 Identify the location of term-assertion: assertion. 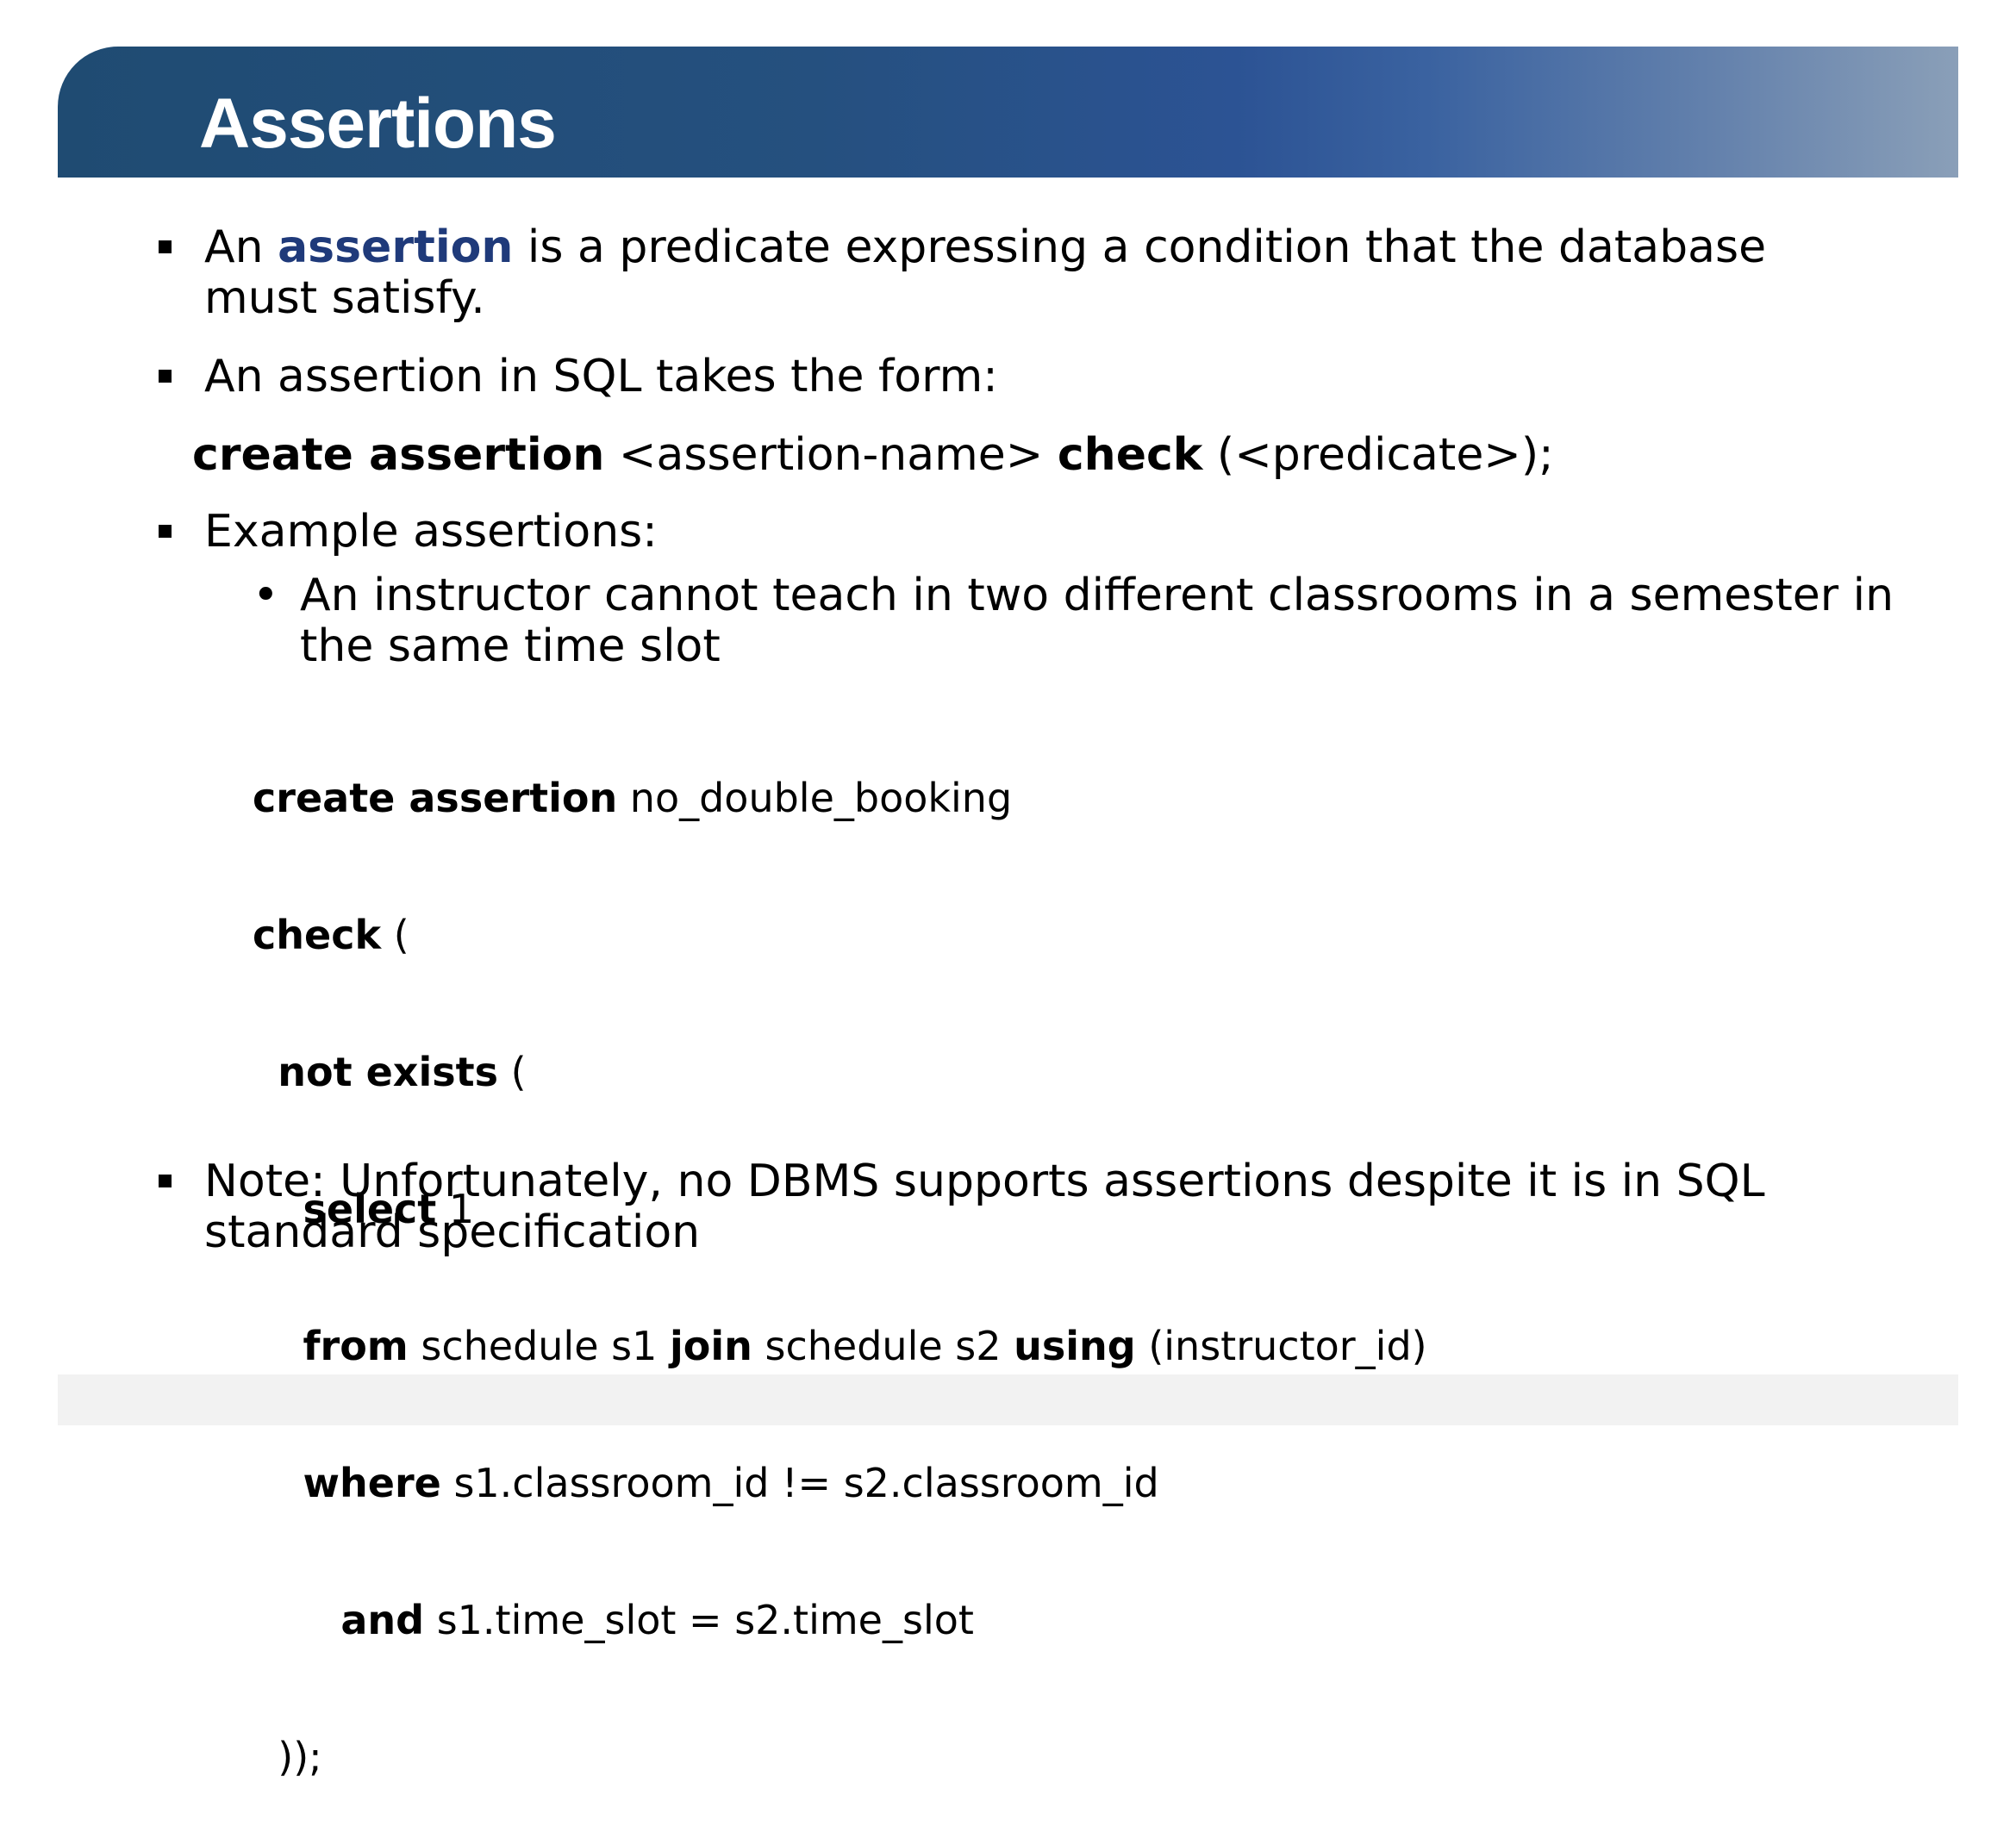
(396, 247).